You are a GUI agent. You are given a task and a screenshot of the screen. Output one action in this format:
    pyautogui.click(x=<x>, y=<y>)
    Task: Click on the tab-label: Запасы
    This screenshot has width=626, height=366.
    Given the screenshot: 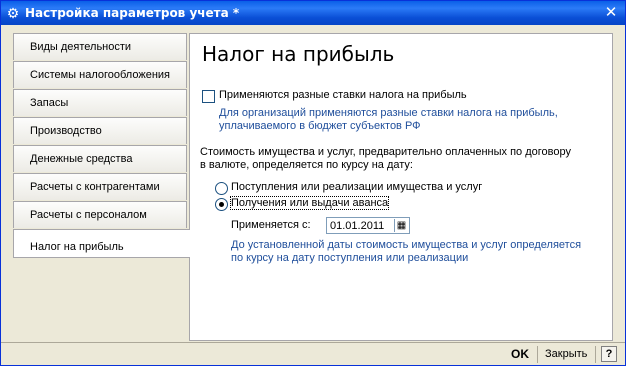 What is the action you would take?
    pyautogui.click(x=49, y=103)
    